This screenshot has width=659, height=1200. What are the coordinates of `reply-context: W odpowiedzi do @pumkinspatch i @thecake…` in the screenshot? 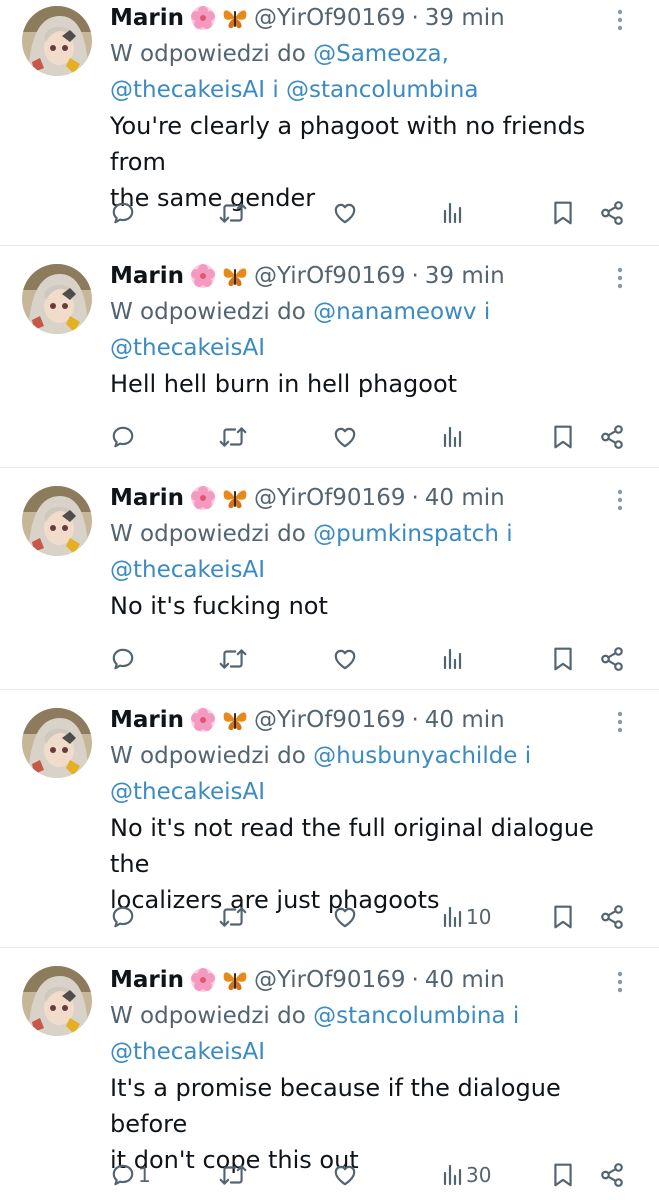 It's located at (374, 552).